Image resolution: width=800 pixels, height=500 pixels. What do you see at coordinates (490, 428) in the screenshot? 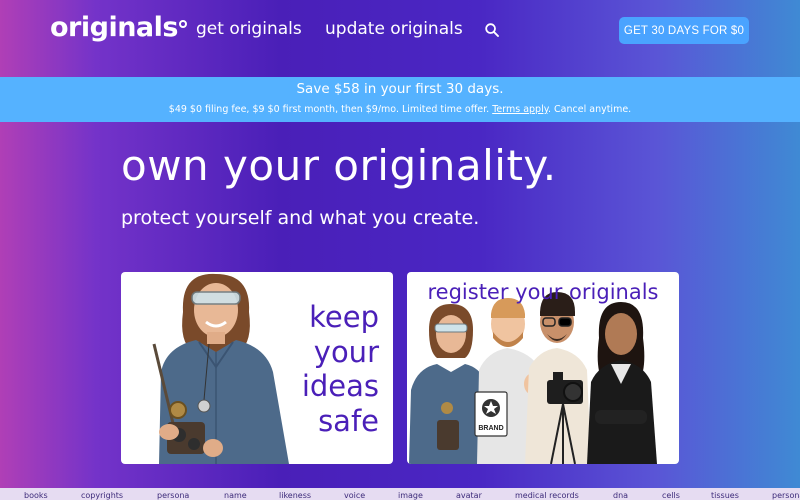
I see `notebook-badge: BRAND` at bounding box center [490, 428].